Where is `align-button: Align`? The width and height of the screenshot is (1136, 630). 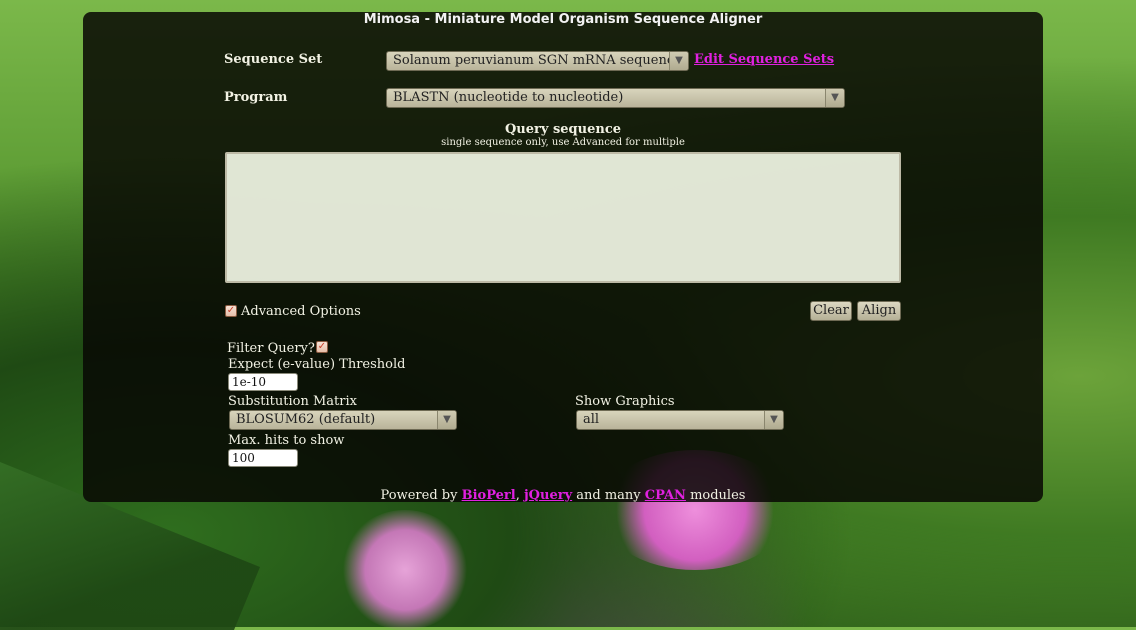 align-button: Align is located at coordinates (879, 311).